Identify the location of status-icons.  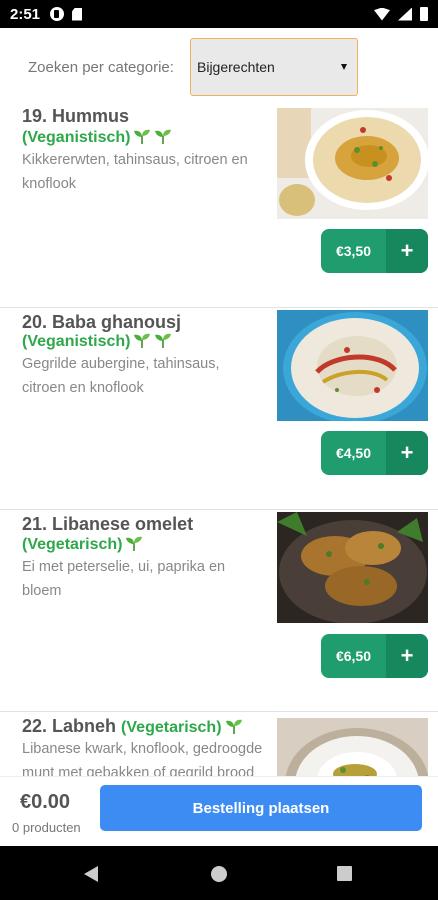
(401, 14).